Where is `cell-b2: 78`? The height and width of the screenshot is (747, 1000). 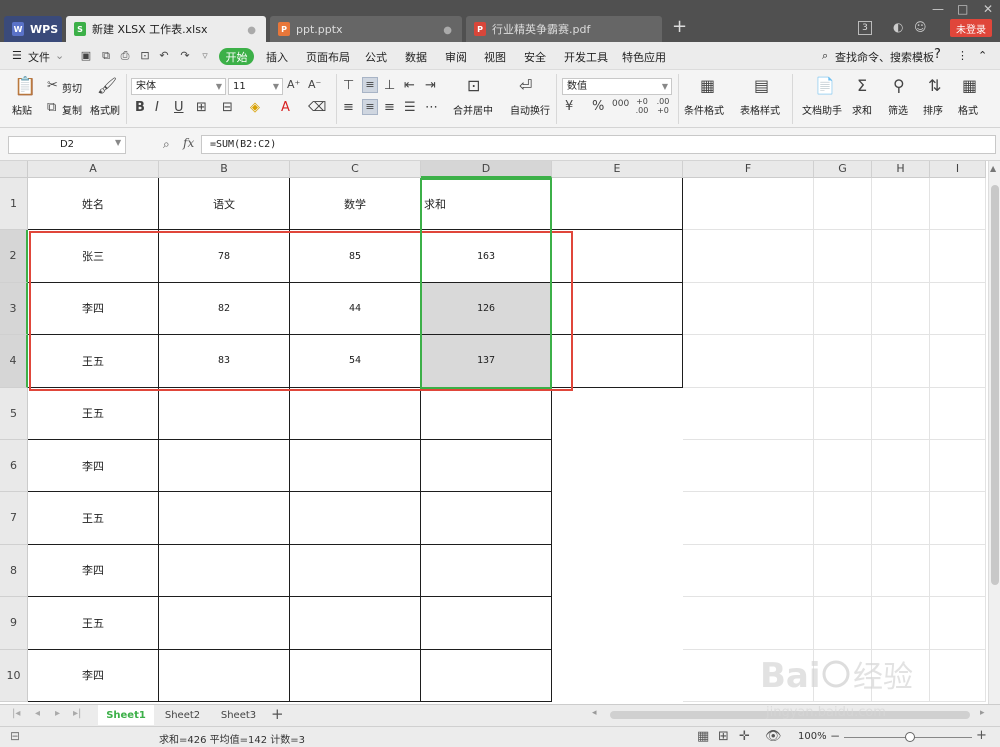
cell-b2: 78 is located at coordinates (224, 256).